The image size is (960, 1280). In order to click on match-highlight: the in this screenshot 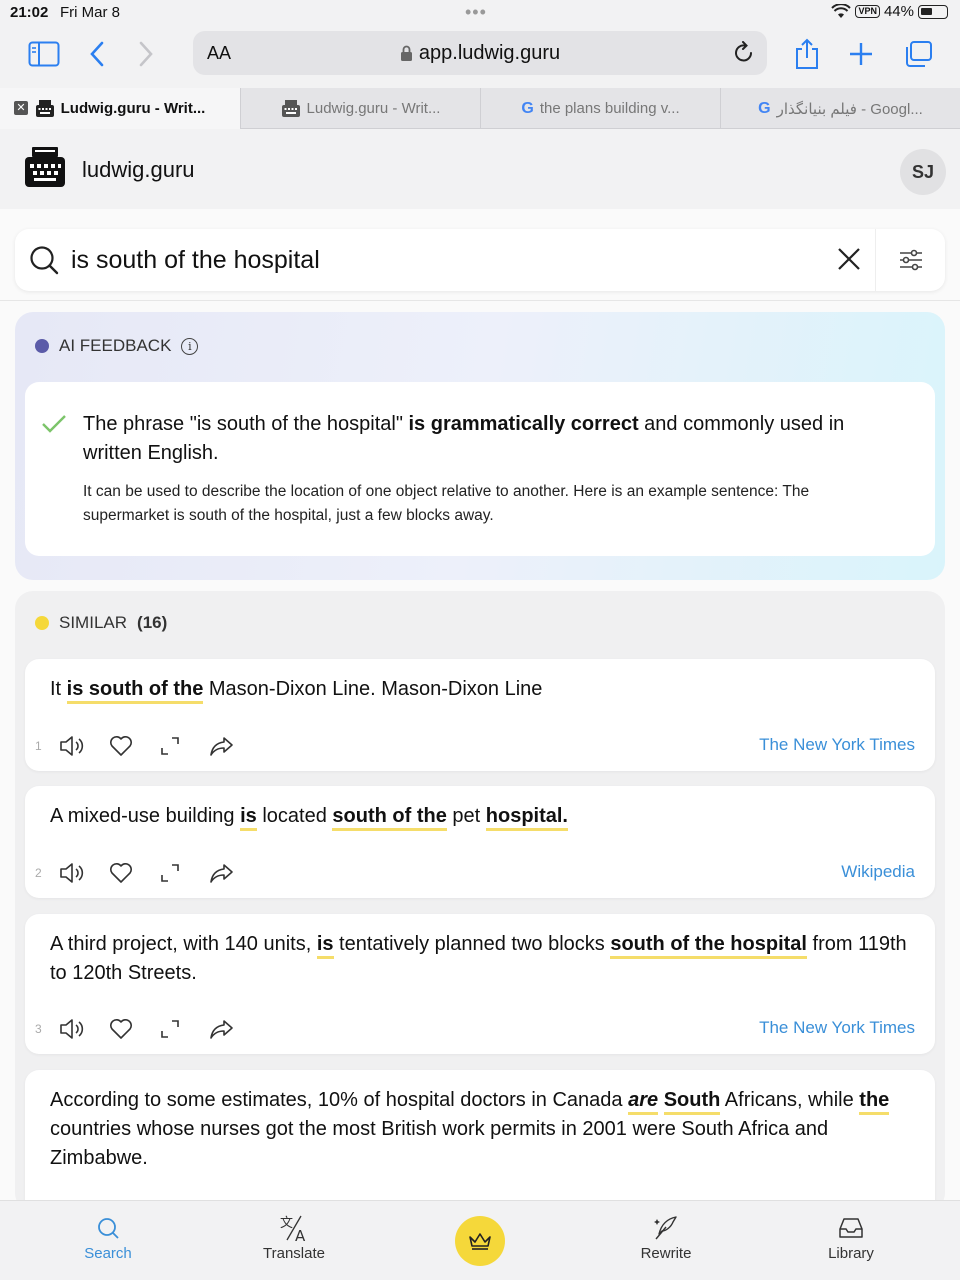, I will do `click(874, 1102)`.